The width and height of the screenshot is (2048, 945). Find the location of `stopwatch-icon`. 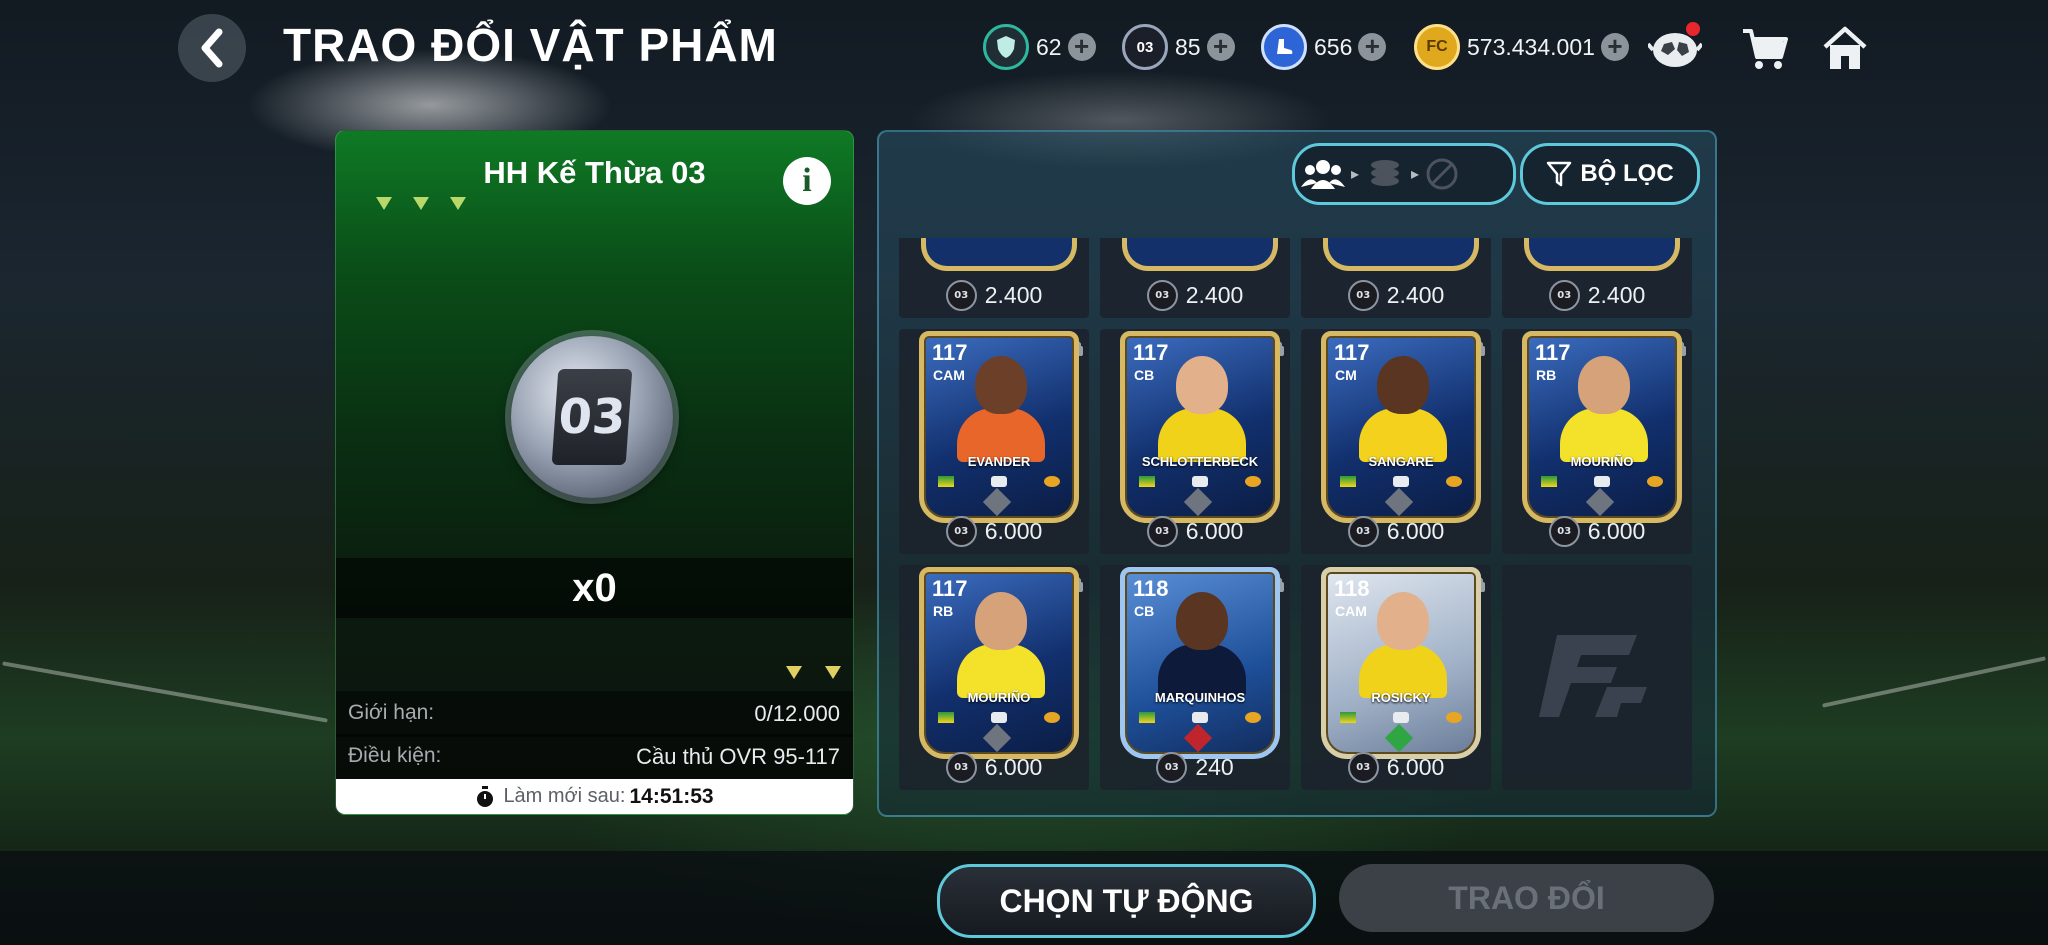

stopwatch-icon is located at coordinates (485, 796).